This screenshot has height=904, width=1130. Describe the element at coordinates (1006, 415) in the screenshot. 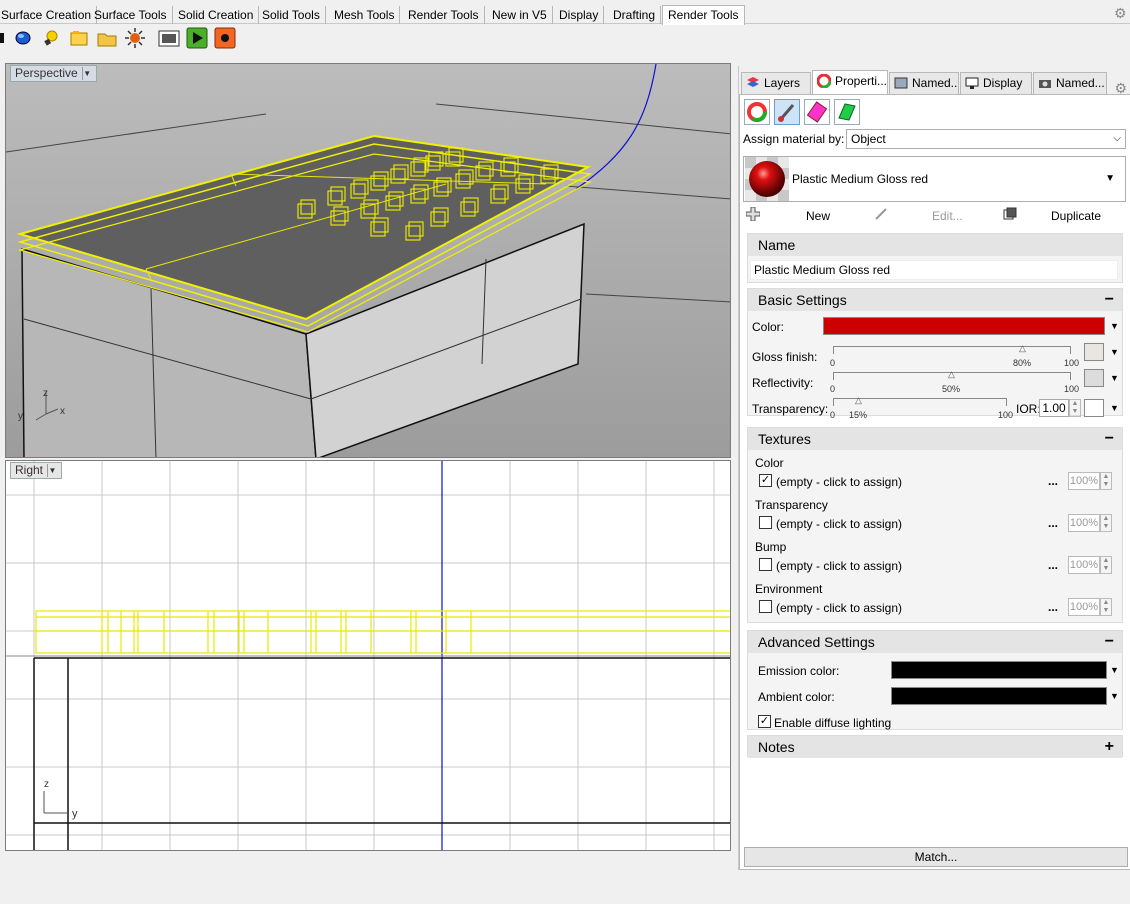

I see `transparency-max: 100` at that location.